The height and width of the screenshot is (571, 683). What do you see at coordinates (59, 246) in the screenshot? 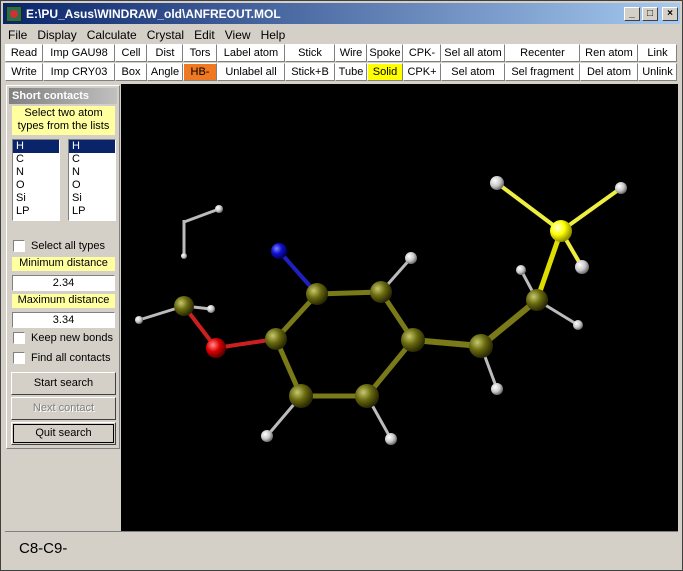
I see `select-all-types-checkbox: Select all types` at bounding box center [59, 246].